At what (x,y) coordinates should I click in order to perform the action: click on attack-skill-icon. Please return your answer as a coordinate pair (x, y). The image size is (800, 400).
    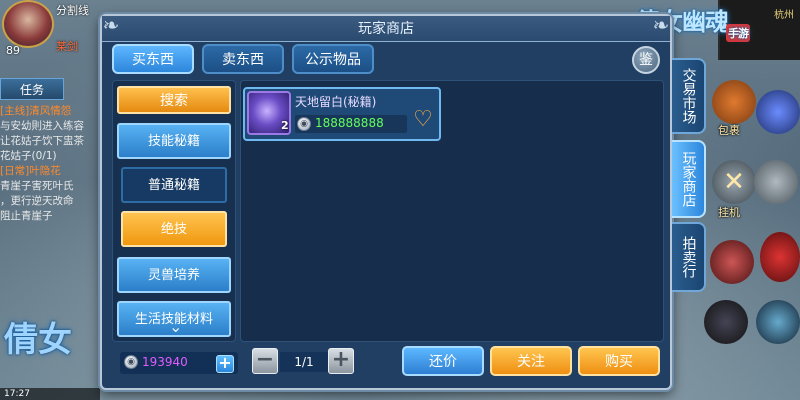
    Looking at the image, I should click on (780, 257).